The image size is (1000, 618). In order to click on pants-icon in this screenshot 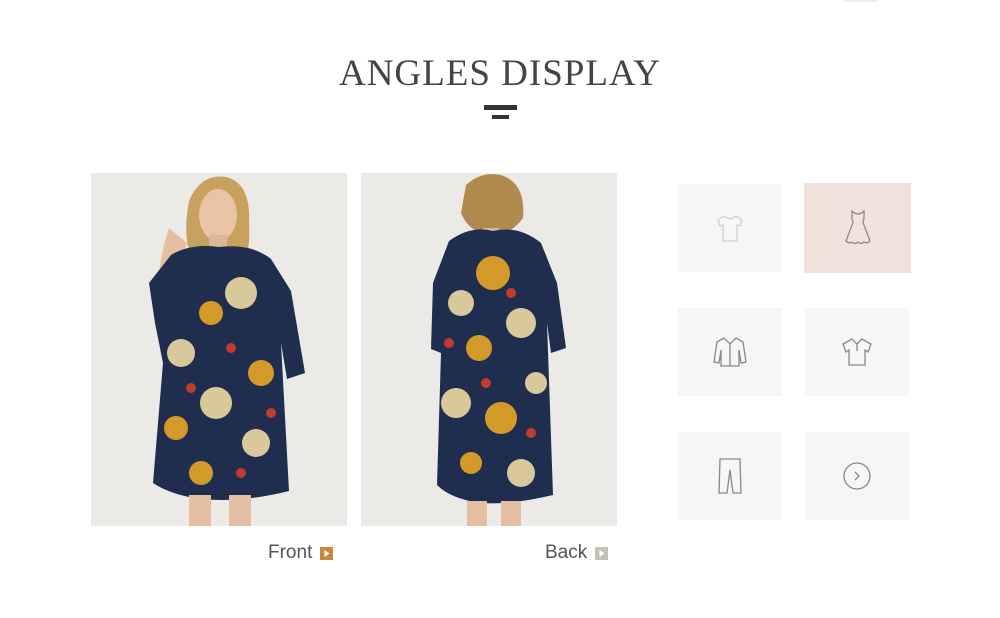, I will do `click(730, 476)`.